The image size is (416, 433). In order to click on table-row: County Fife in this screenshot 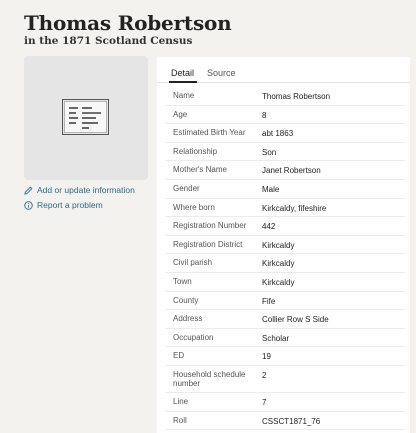, I will do `click(285, 301)`.